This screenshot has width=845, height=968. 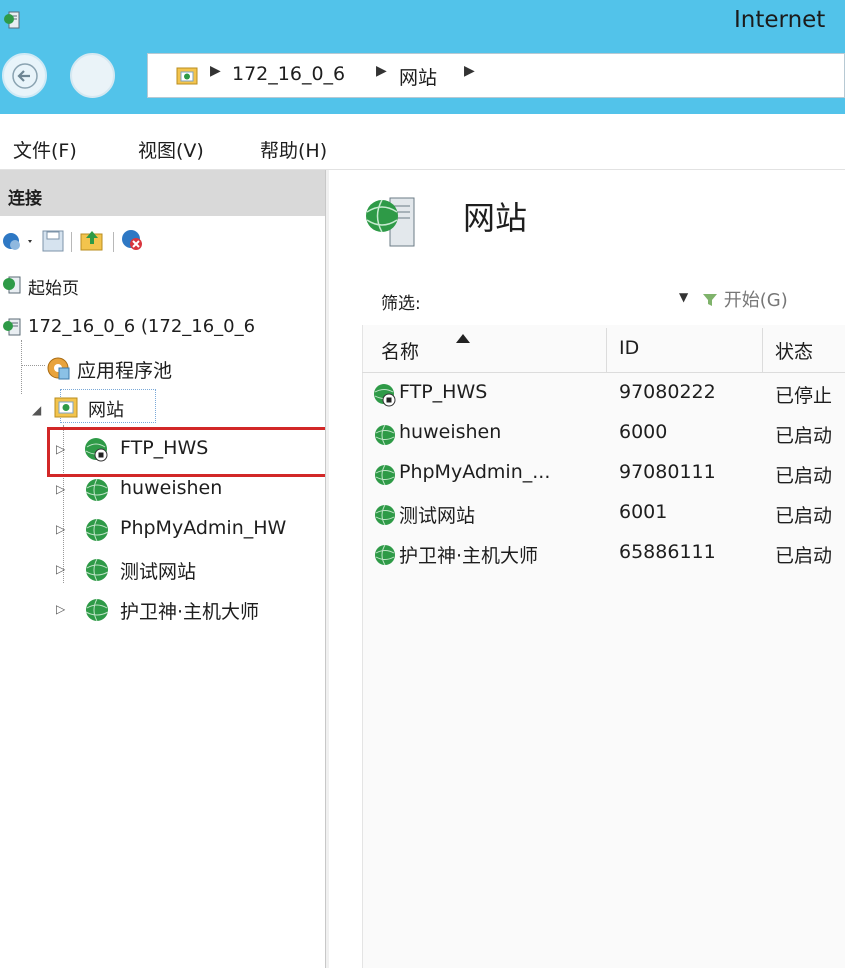 I want to click on disconnect-icon, so click(x=133, y=241).